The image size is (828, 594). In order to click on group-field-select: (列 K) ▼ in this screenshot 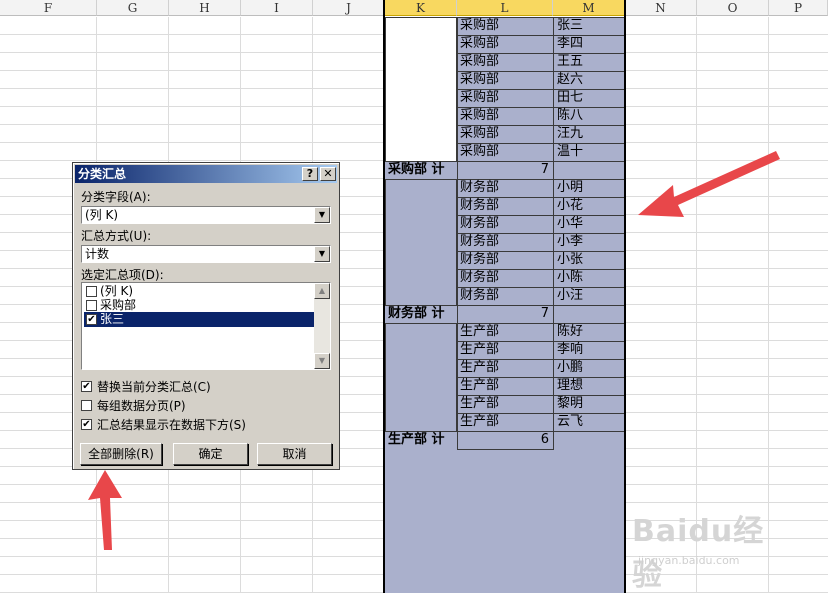, I will do `click(206, 215)`.